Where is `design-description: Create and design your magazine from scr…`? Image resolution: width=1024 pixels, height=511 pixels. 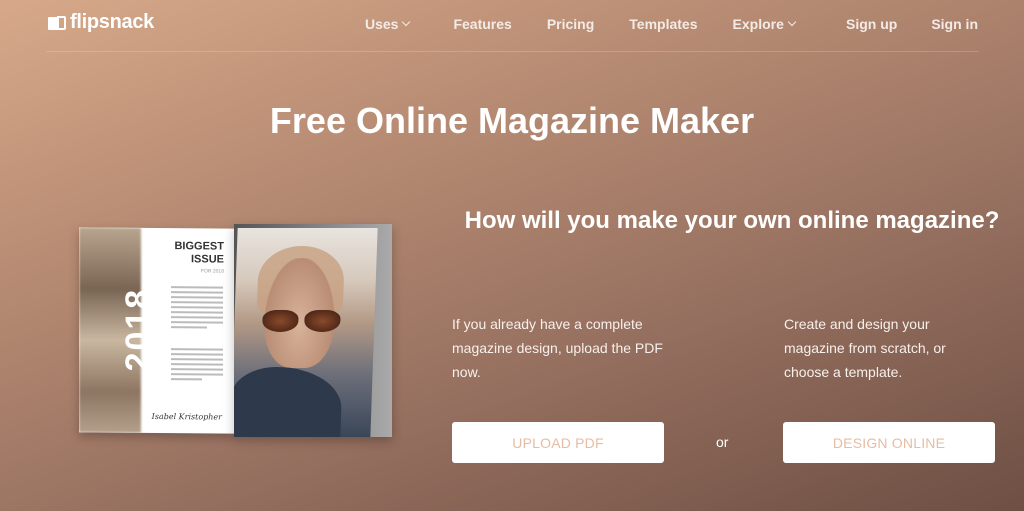 design-description: Create and design your magazine from scr… is located at coordinates (865, 348).